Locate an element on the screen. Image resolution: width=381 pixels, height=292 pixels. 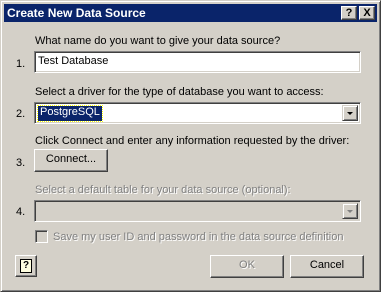
context-help-button: ? is located at coordinates (349, 13).